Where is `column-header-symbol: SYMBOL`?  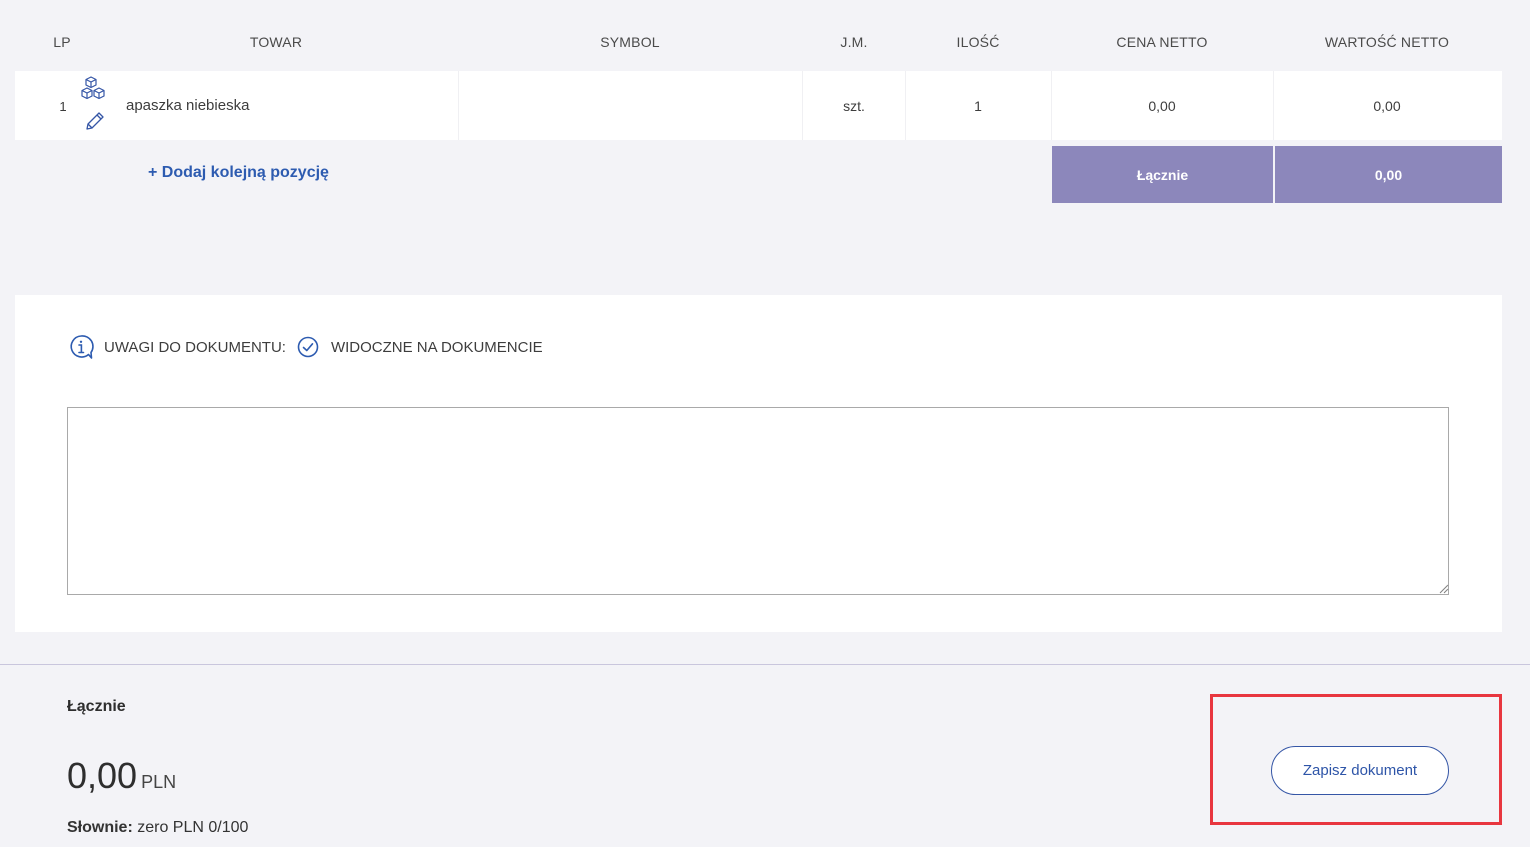 column-header-symbol: SYMBOL is located at coordinates (630, 42).